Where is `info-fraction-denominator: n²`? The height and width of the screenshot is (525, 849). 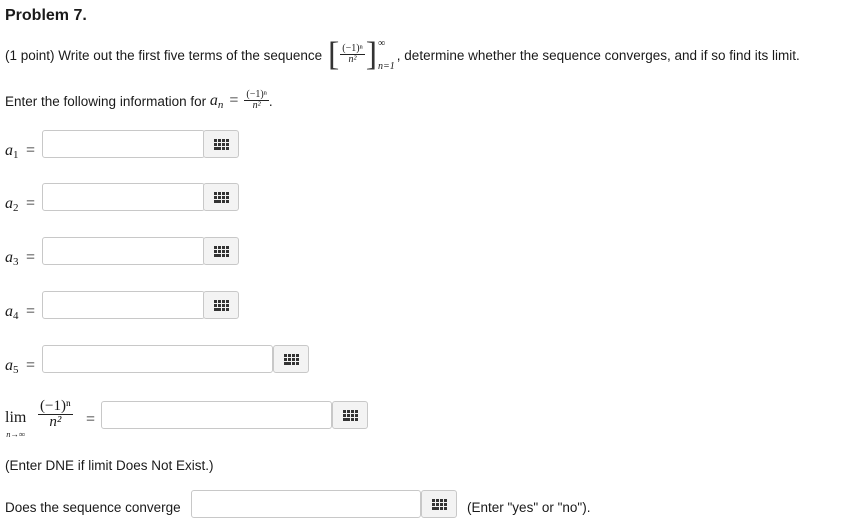
info-fraction-denominator: n² is located at coordinates (256, 106).